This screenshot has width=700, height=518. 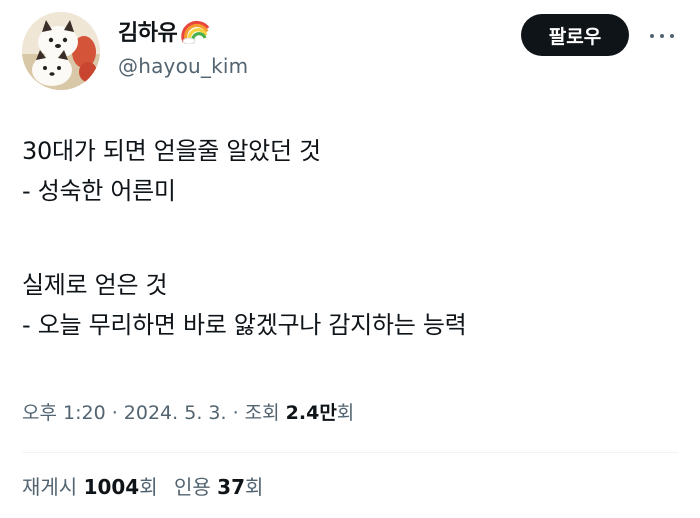 I want to click on rainbow-icon, so click(x=196, y=31).